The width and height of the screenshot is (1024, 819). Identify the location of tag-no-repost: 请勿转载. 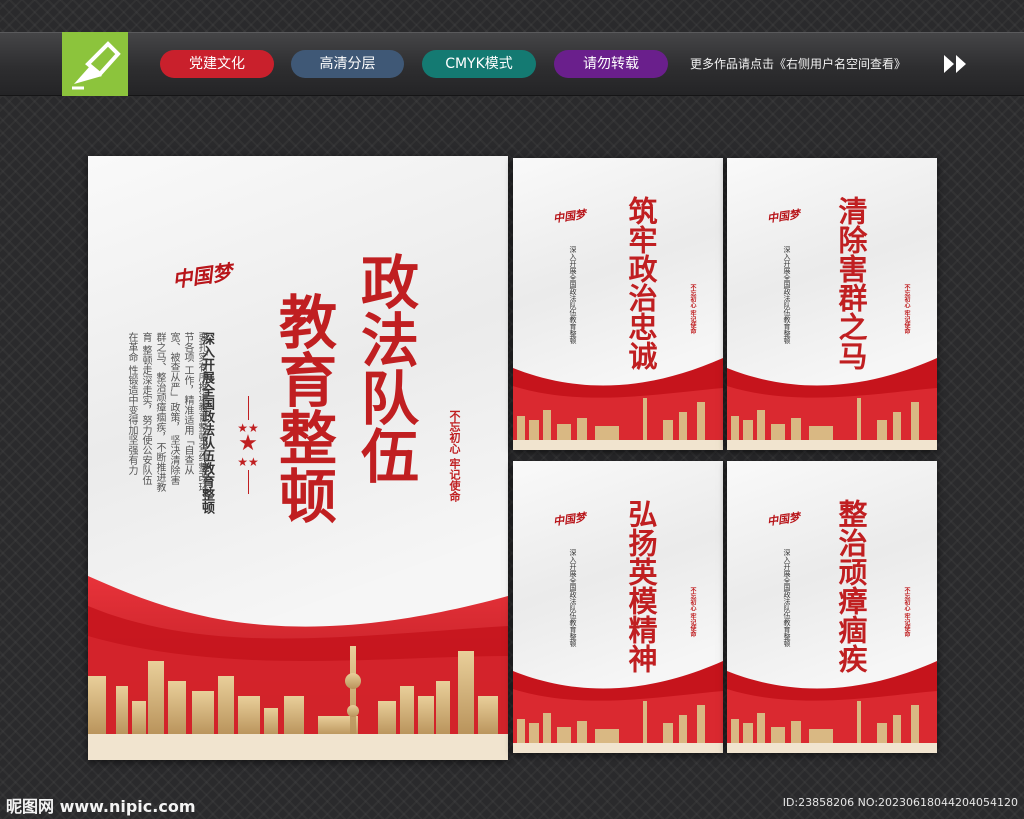
(611, 64).